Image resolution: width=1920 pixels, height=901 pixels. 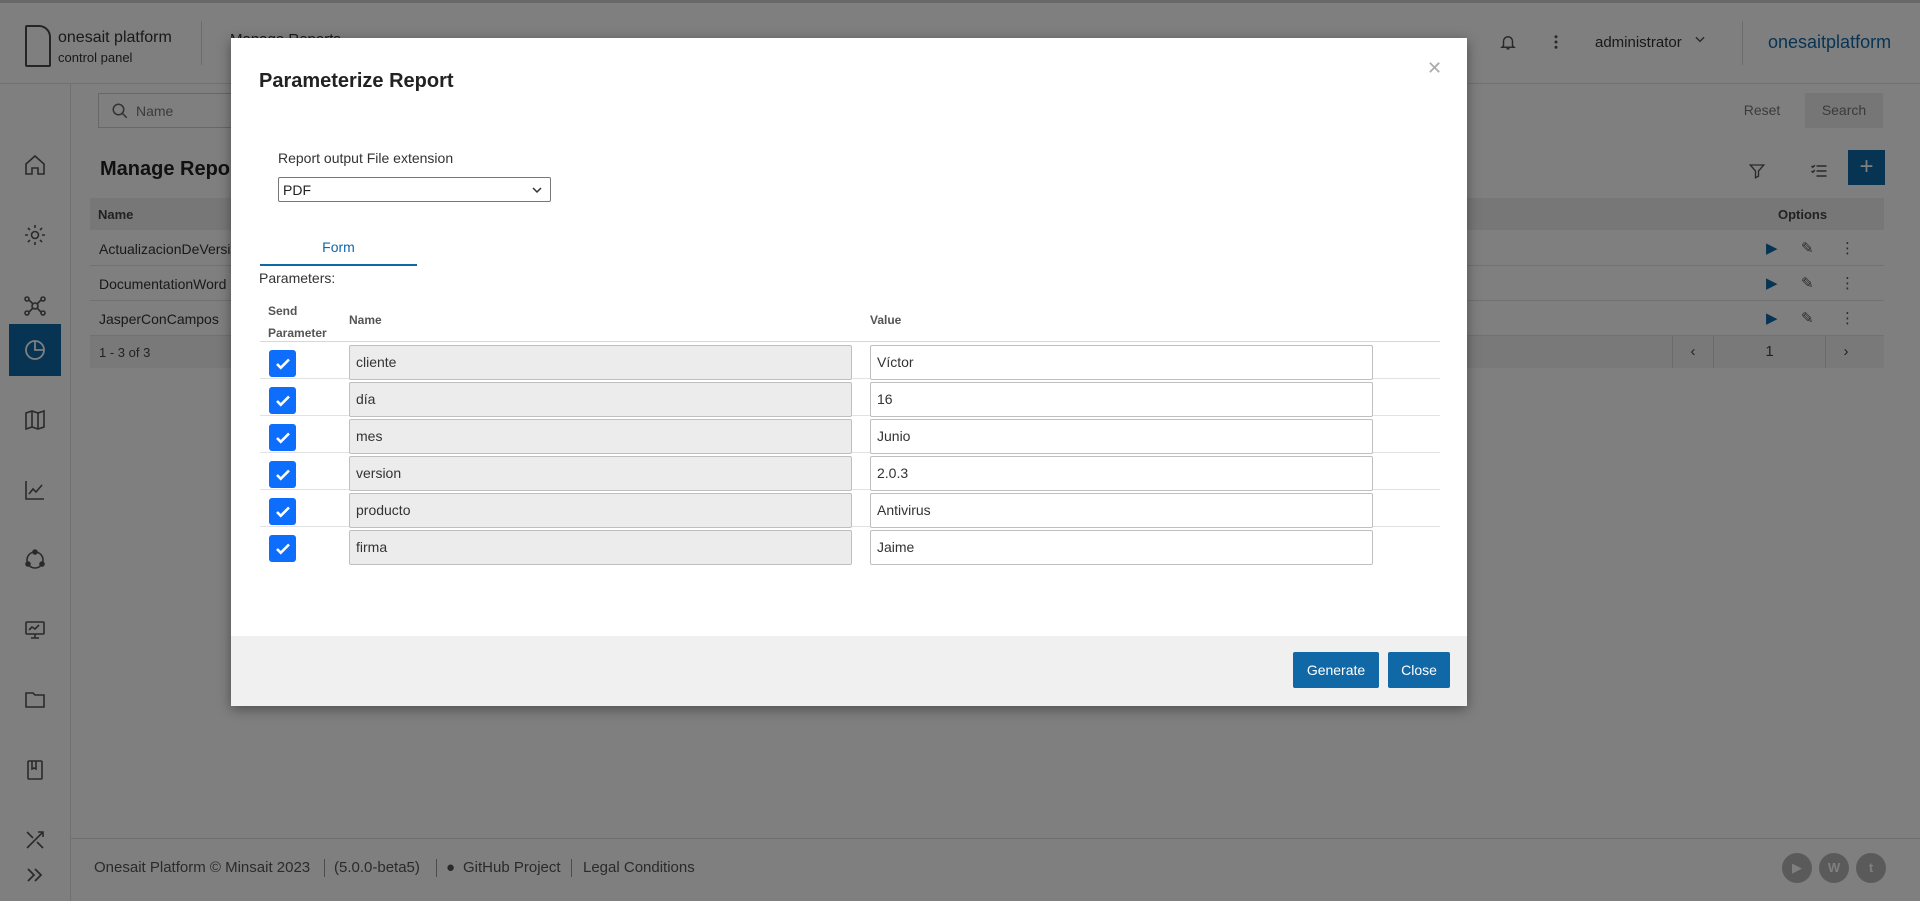 I want to click on param-name-field: mes, so click(x=600, y=436).